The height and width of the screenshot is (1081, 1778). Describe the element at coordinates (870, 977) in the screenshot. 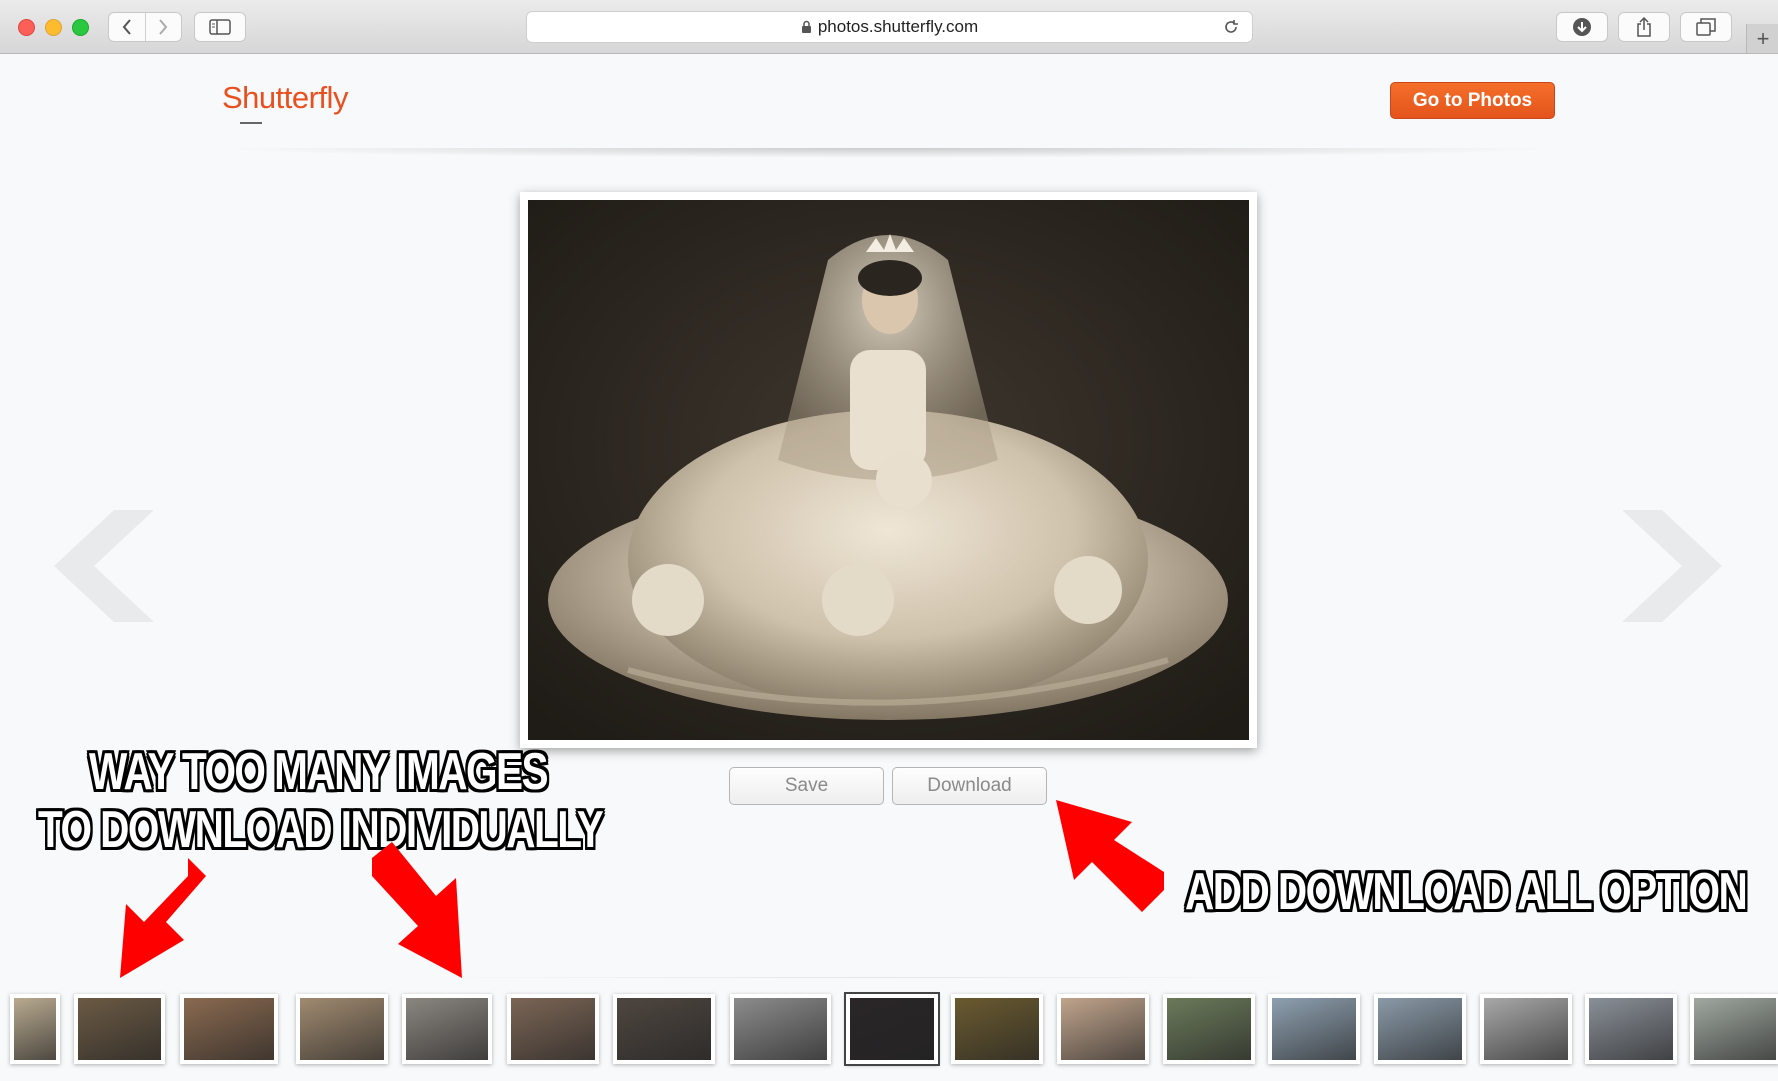

I see `filmstrip-divider` at that location.